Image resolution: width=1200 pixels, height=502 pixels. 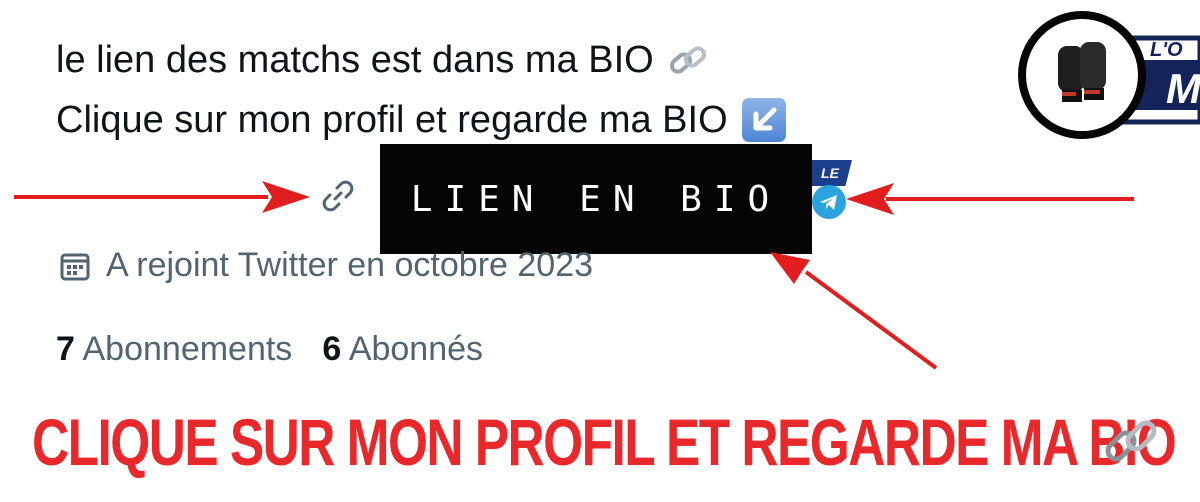 What do you see at coordinates (1183, 88) in the screenshot?
I see `logo-text-big: M` at bounding box center [1183, 88].